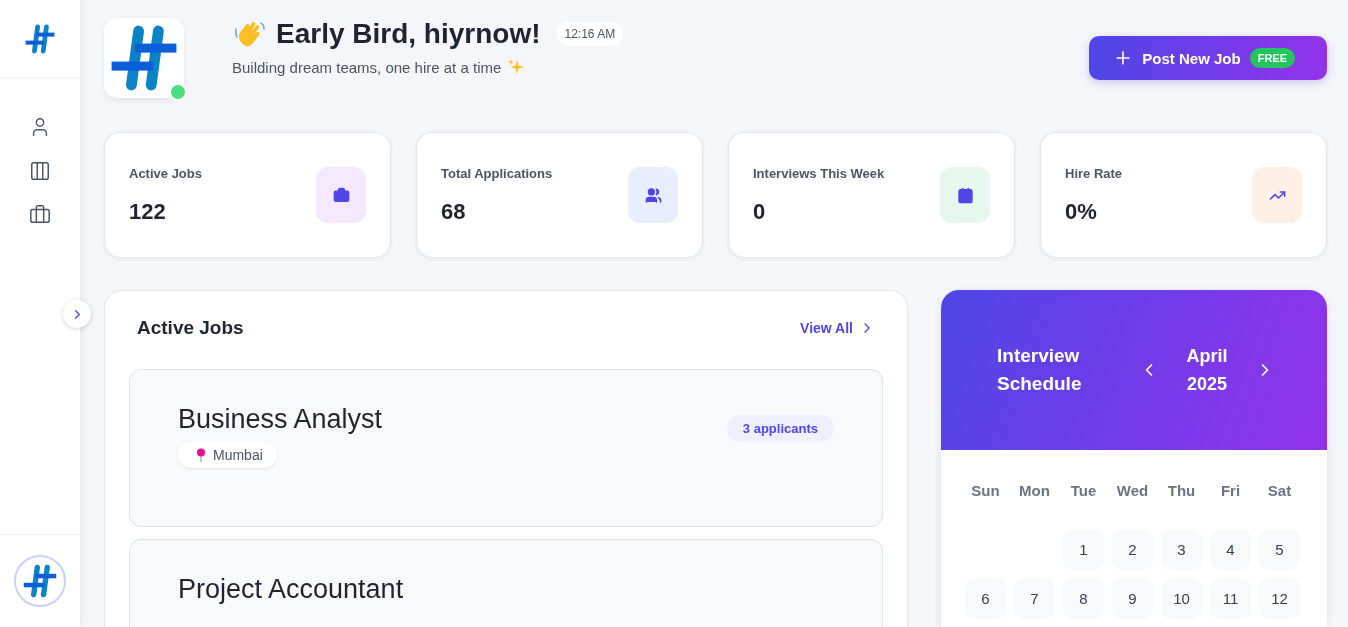 This screenshot has width=1348, height=627. I want to click on job-card: Project Accountant, so click(506, 583).